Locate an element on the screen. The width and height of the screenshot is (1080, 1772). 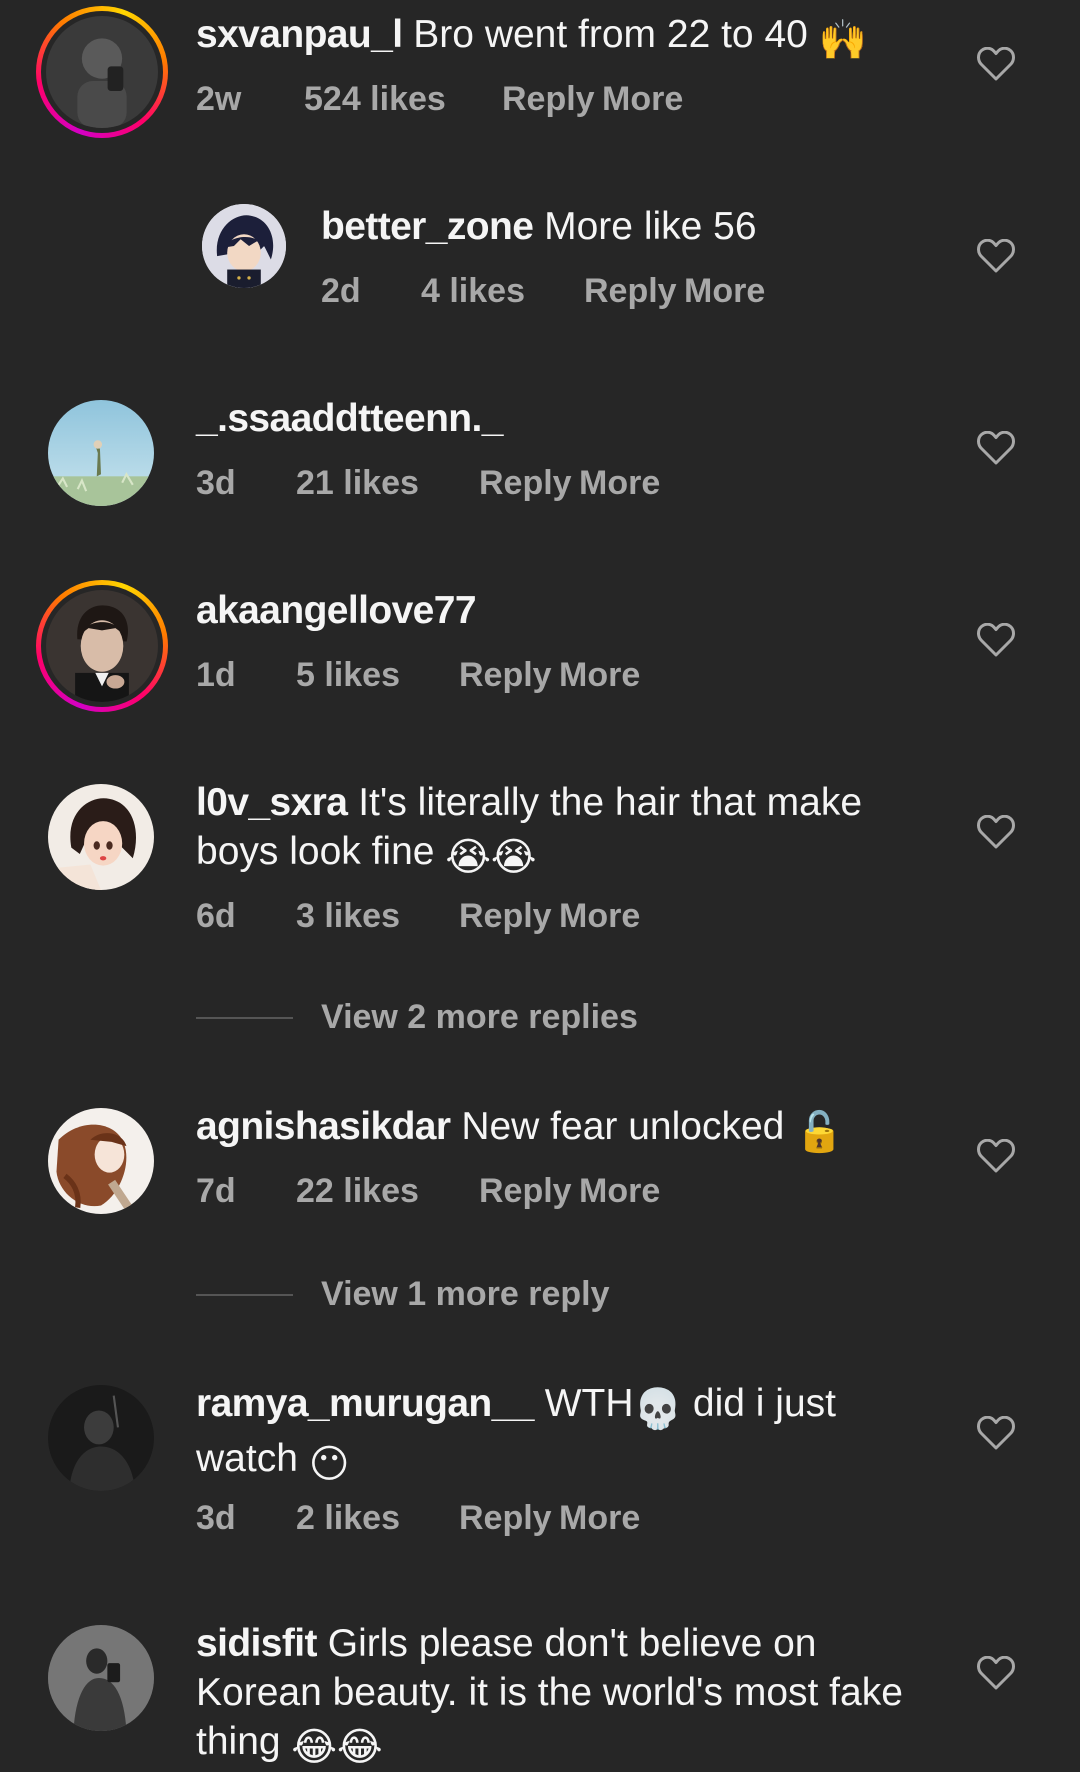
raising-hands-emoji: 🙌 is located at coordinates (843, 40).